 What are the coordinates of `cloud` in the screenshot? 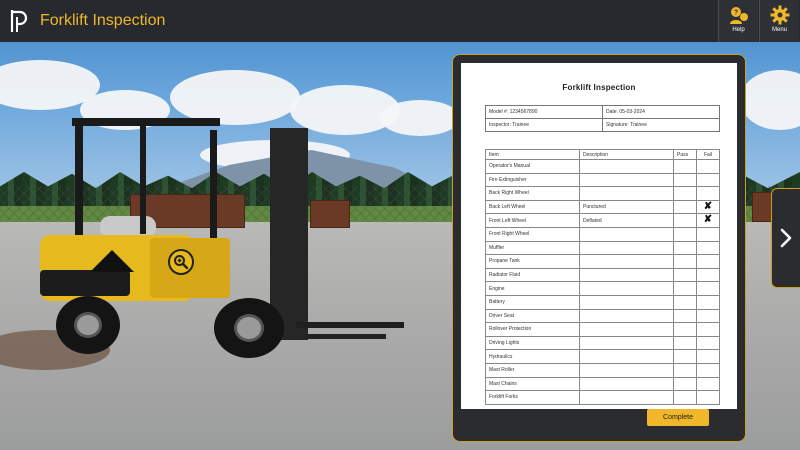 It's located at (235, 97).